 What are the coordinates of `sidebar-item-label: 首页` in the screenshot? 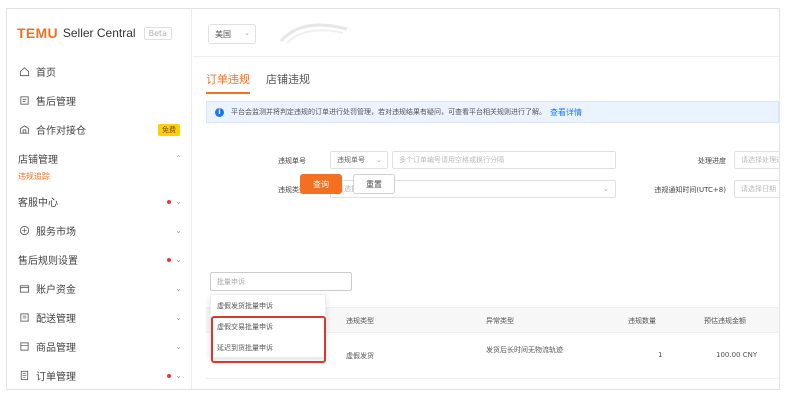 It's located at (46, 73).